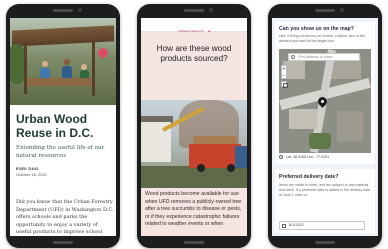  What do you see at coordinates (284, 225) in the screenshot?
I see `calendar-icon` at bounding box center [284, 225].